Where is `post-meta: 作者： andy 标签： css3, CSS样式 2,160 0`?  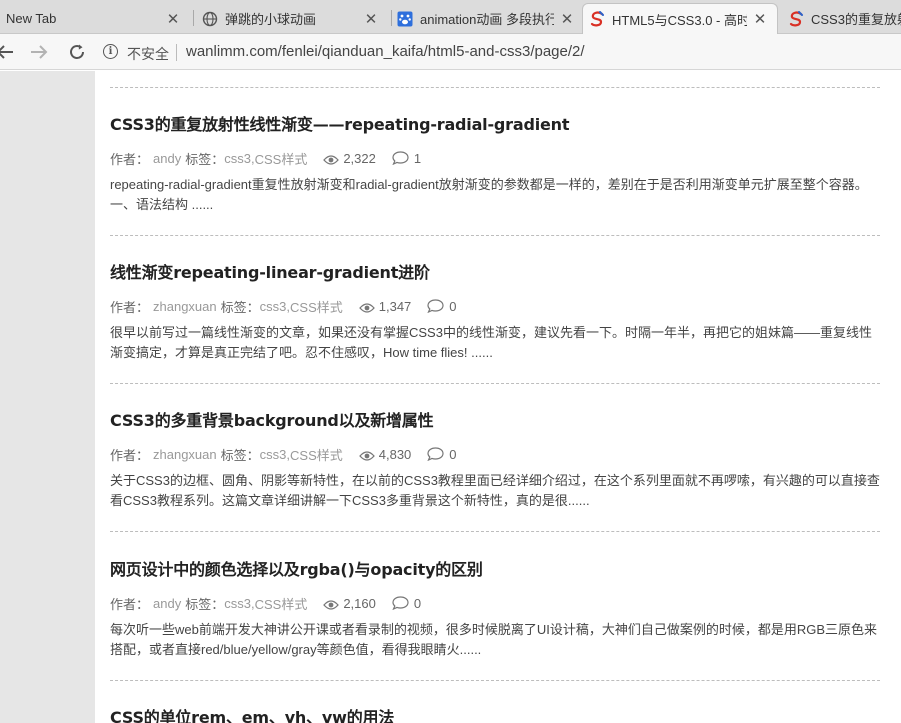 post-meta: 作者： andy 标签： css3, CSS样式 2,160 0 is located at coordinates (495, 603).